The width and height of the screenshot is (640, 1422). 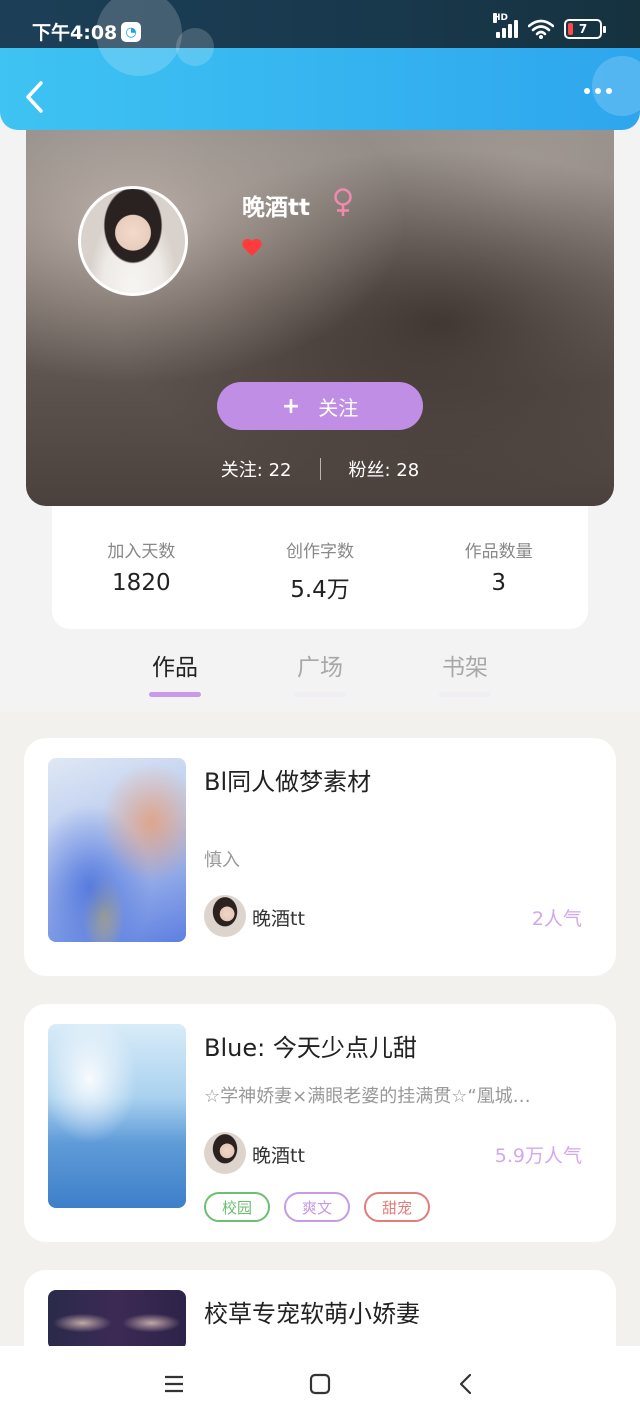 I want to click on stat-works-count: 作品数量 3, so click(x=499, y=583).